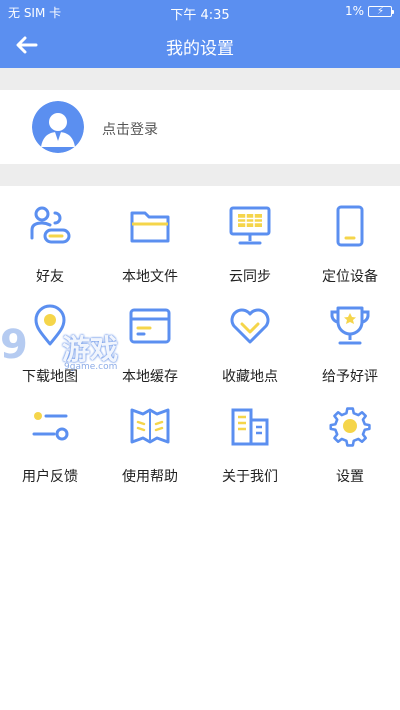 Image resolution: width=400 pixels, height=710 pixels. Describe the element at coordinates (250, 477) in the screenshot. I see `menu-item-label: 关于我们` at that location.